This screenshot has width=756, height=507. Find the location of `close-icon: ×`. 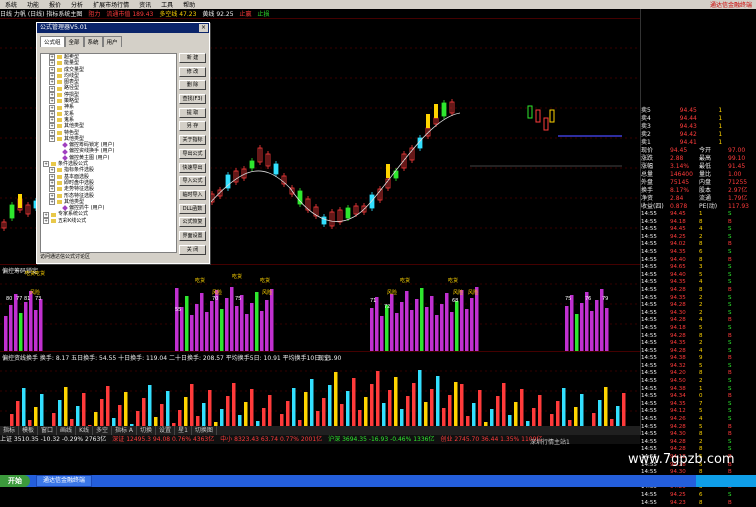

close-icon: × is located at coordinates (203, 28).